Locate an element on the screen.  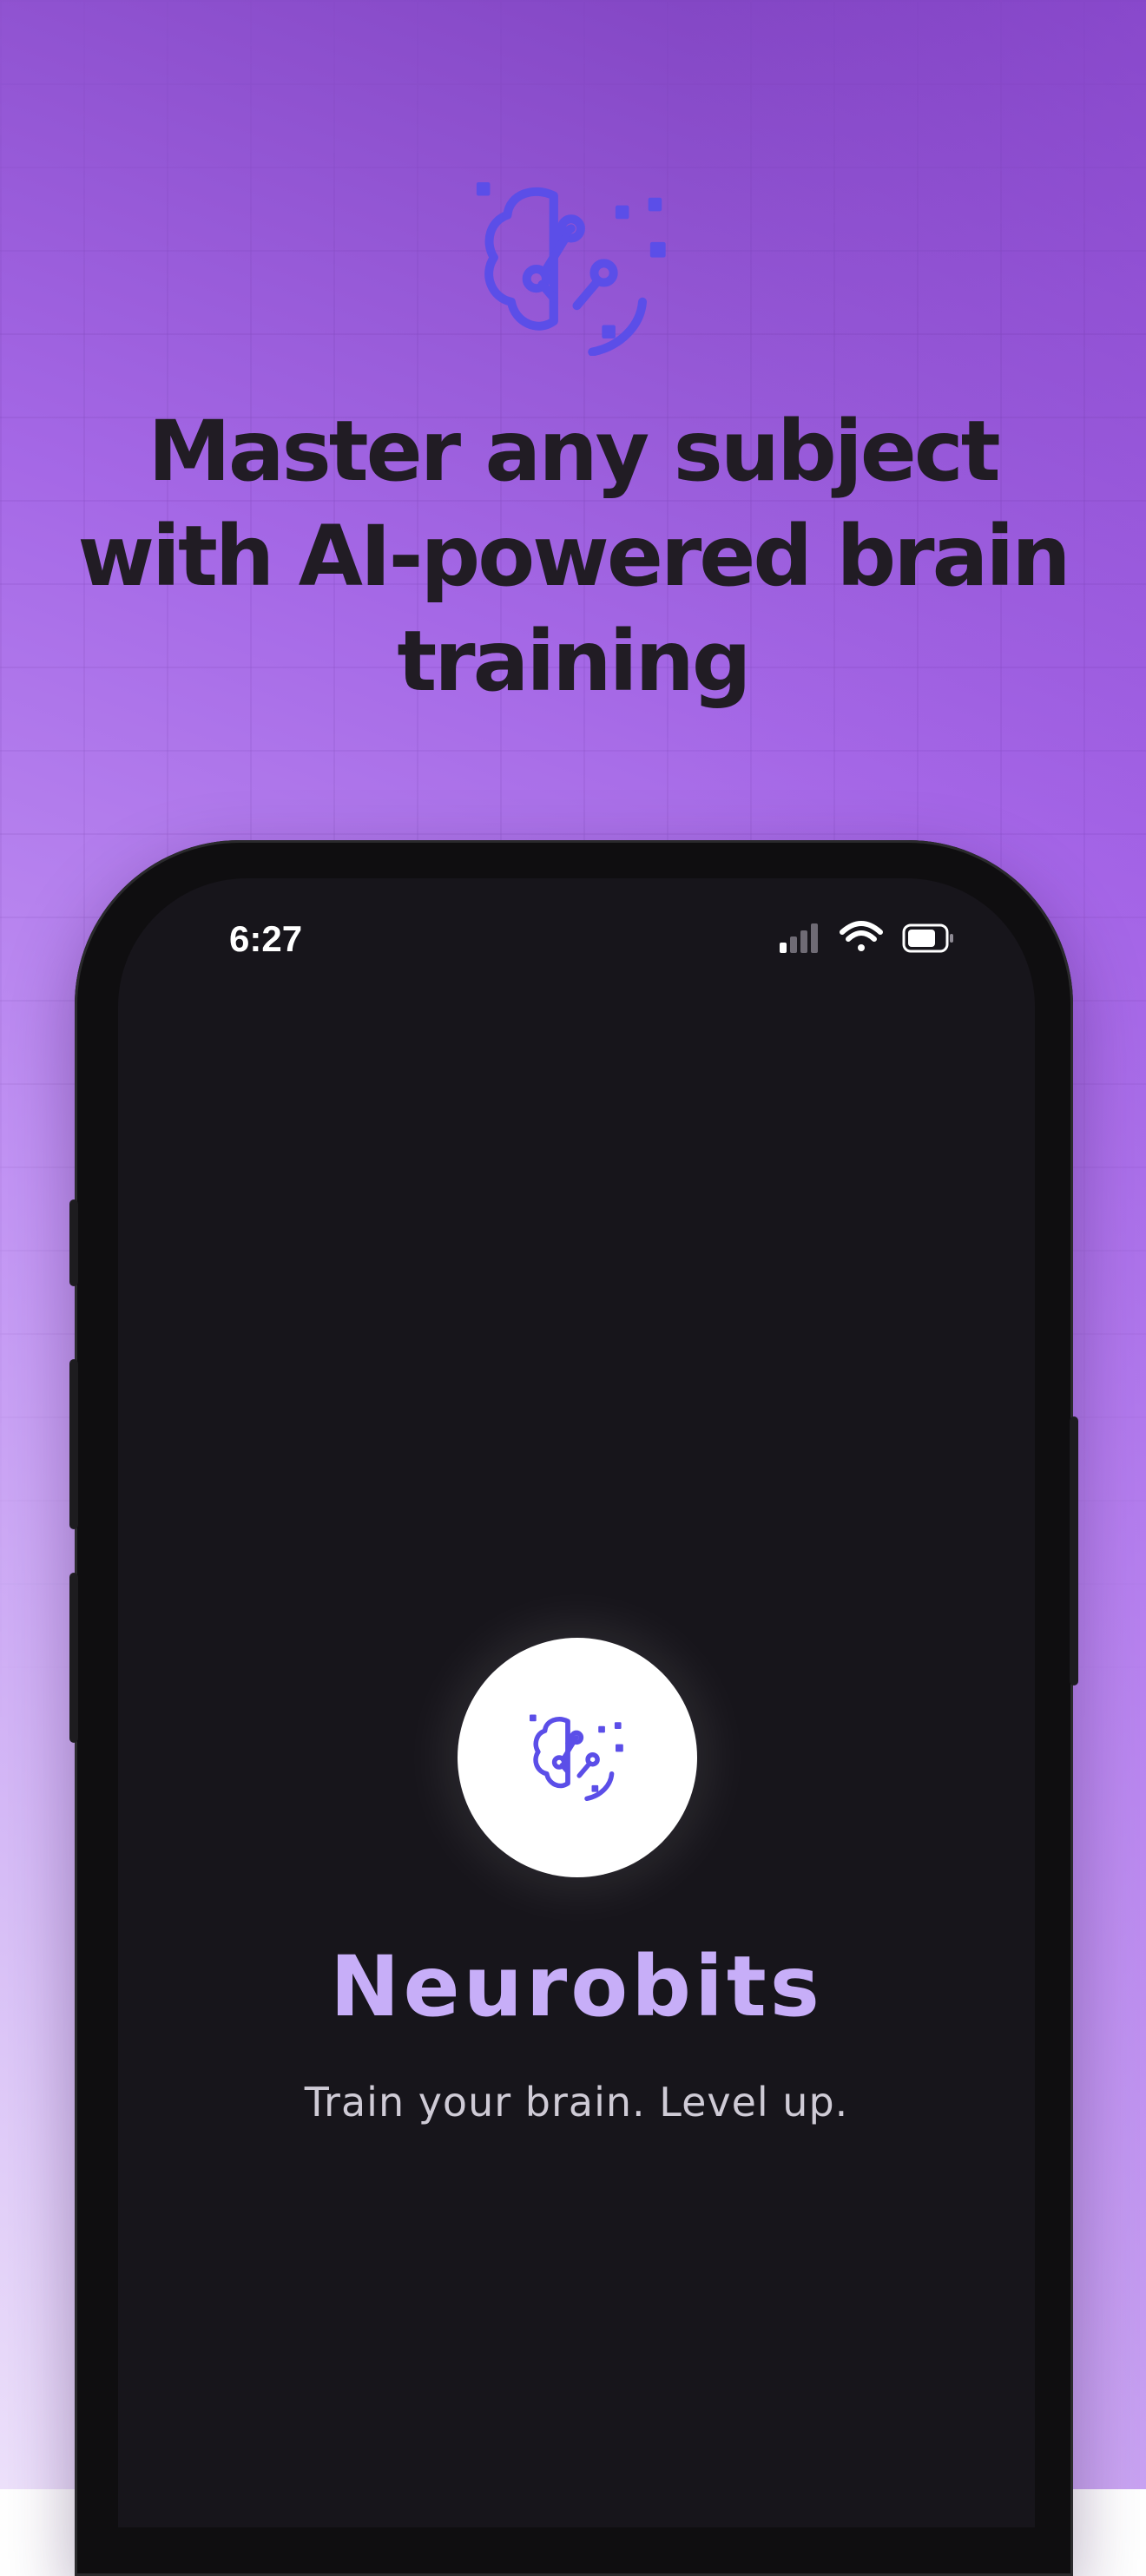
status-icons is located at coordinates (866, 937).